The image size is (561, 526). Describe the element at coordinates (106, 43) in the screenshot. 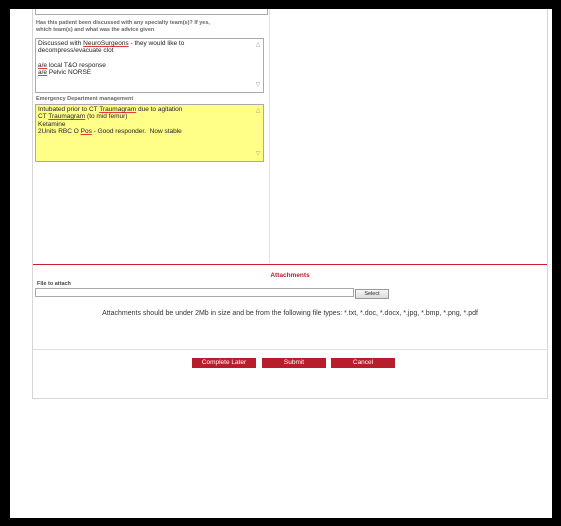

I see `spellcheck-word: NeuroSurgeons` at that location.